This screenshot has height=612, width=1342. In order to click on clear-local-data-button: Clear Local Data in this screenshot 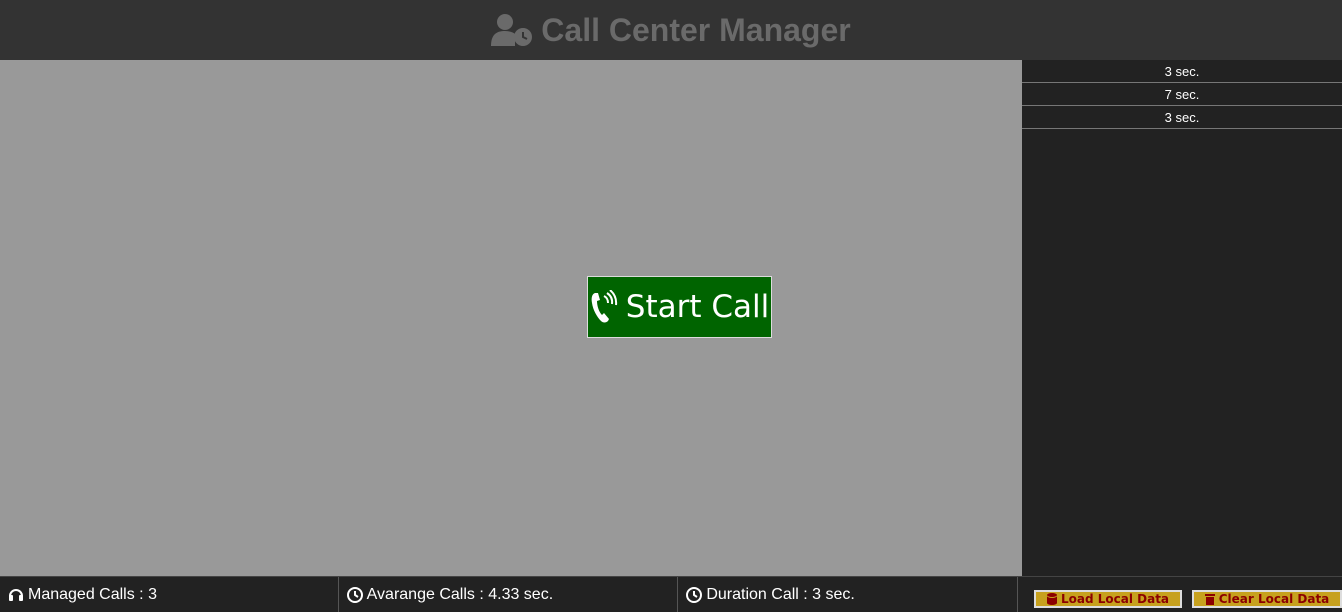, I will do `click(1267, 599)`.